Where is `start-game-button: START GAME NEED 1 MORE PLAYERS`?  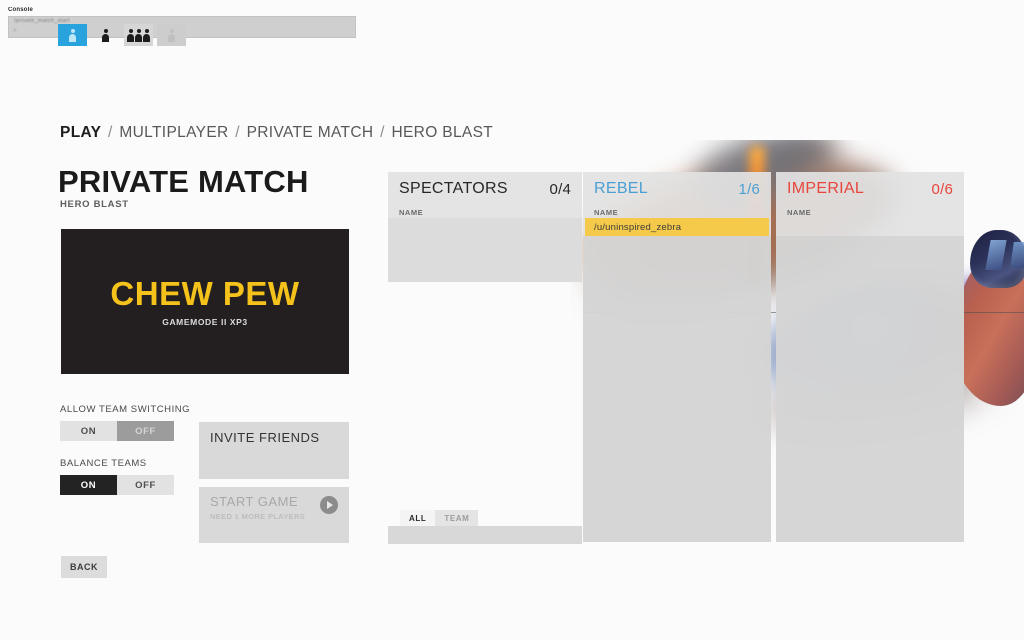
start-game-button: START GAME NEED 1 MORE PLAYERS is located at coordinates (274, 515).